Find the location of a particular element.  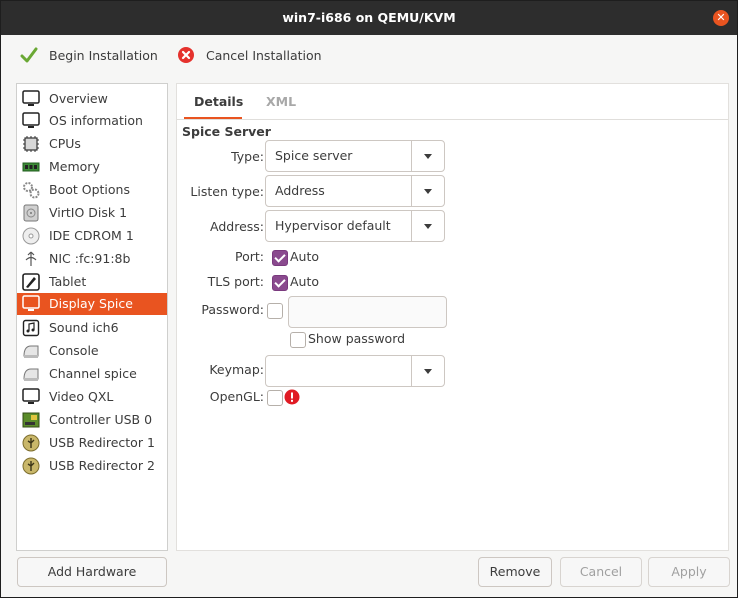

cancel-installation-label: Cancel Installation is located at coordinates (264, 55).